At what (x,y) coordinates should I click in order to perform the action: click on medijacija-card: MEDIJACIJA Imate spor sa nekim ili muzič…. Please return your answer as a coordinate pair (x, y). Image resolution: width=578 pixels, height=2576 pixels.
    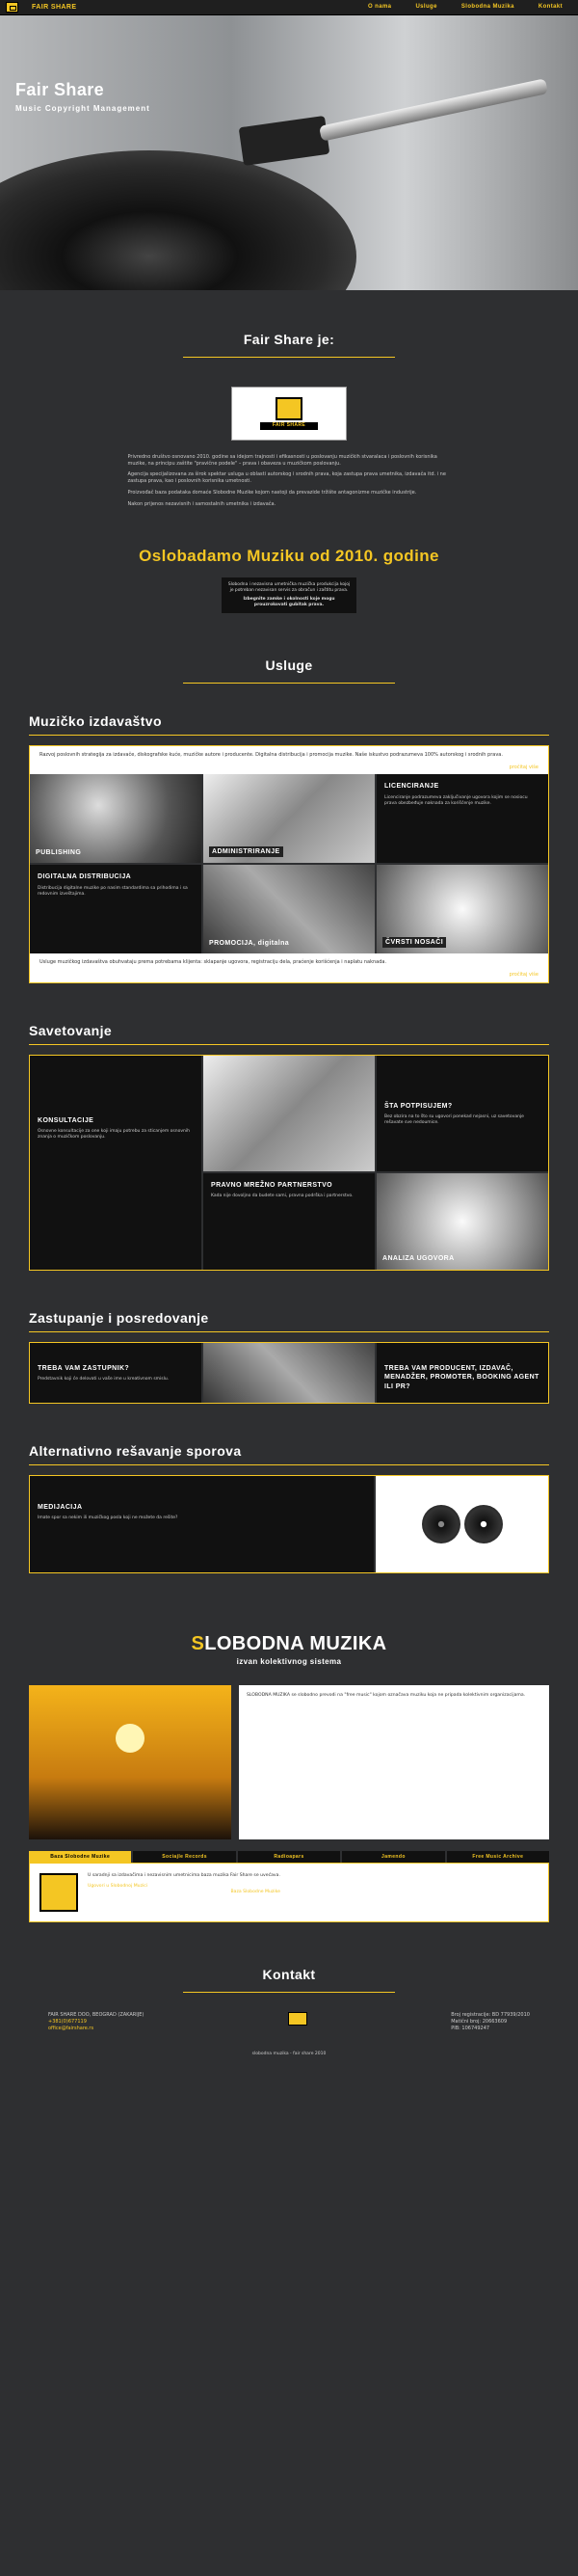
    Looking at the image, I should click on (202, 1524).